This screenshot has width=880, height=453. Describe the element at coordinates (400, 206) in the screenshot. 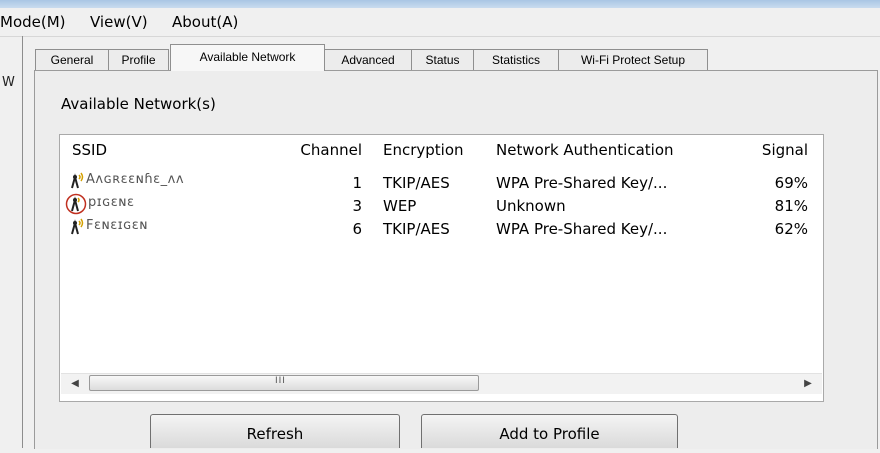

I see `encryption-cell: WEP` at that location.